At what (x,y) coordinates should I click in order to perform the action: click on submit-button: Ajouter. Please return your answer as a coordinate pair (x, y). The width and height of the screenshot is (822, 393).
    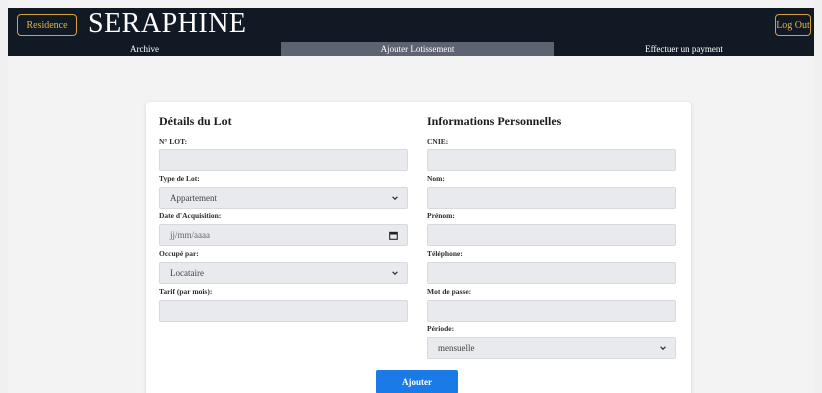
    Looking at the image, I should click on (417, 381).